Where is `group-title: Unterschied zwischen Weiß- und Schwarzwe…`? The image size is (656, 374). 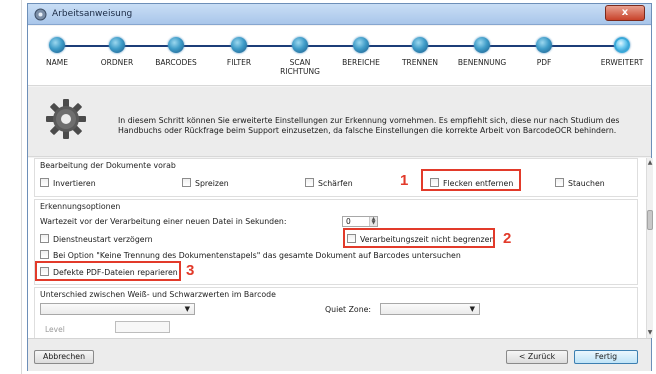
group-title: Unterschied zwischen Weiß- und Schwarzwe… is located at coordinates (158, 294).